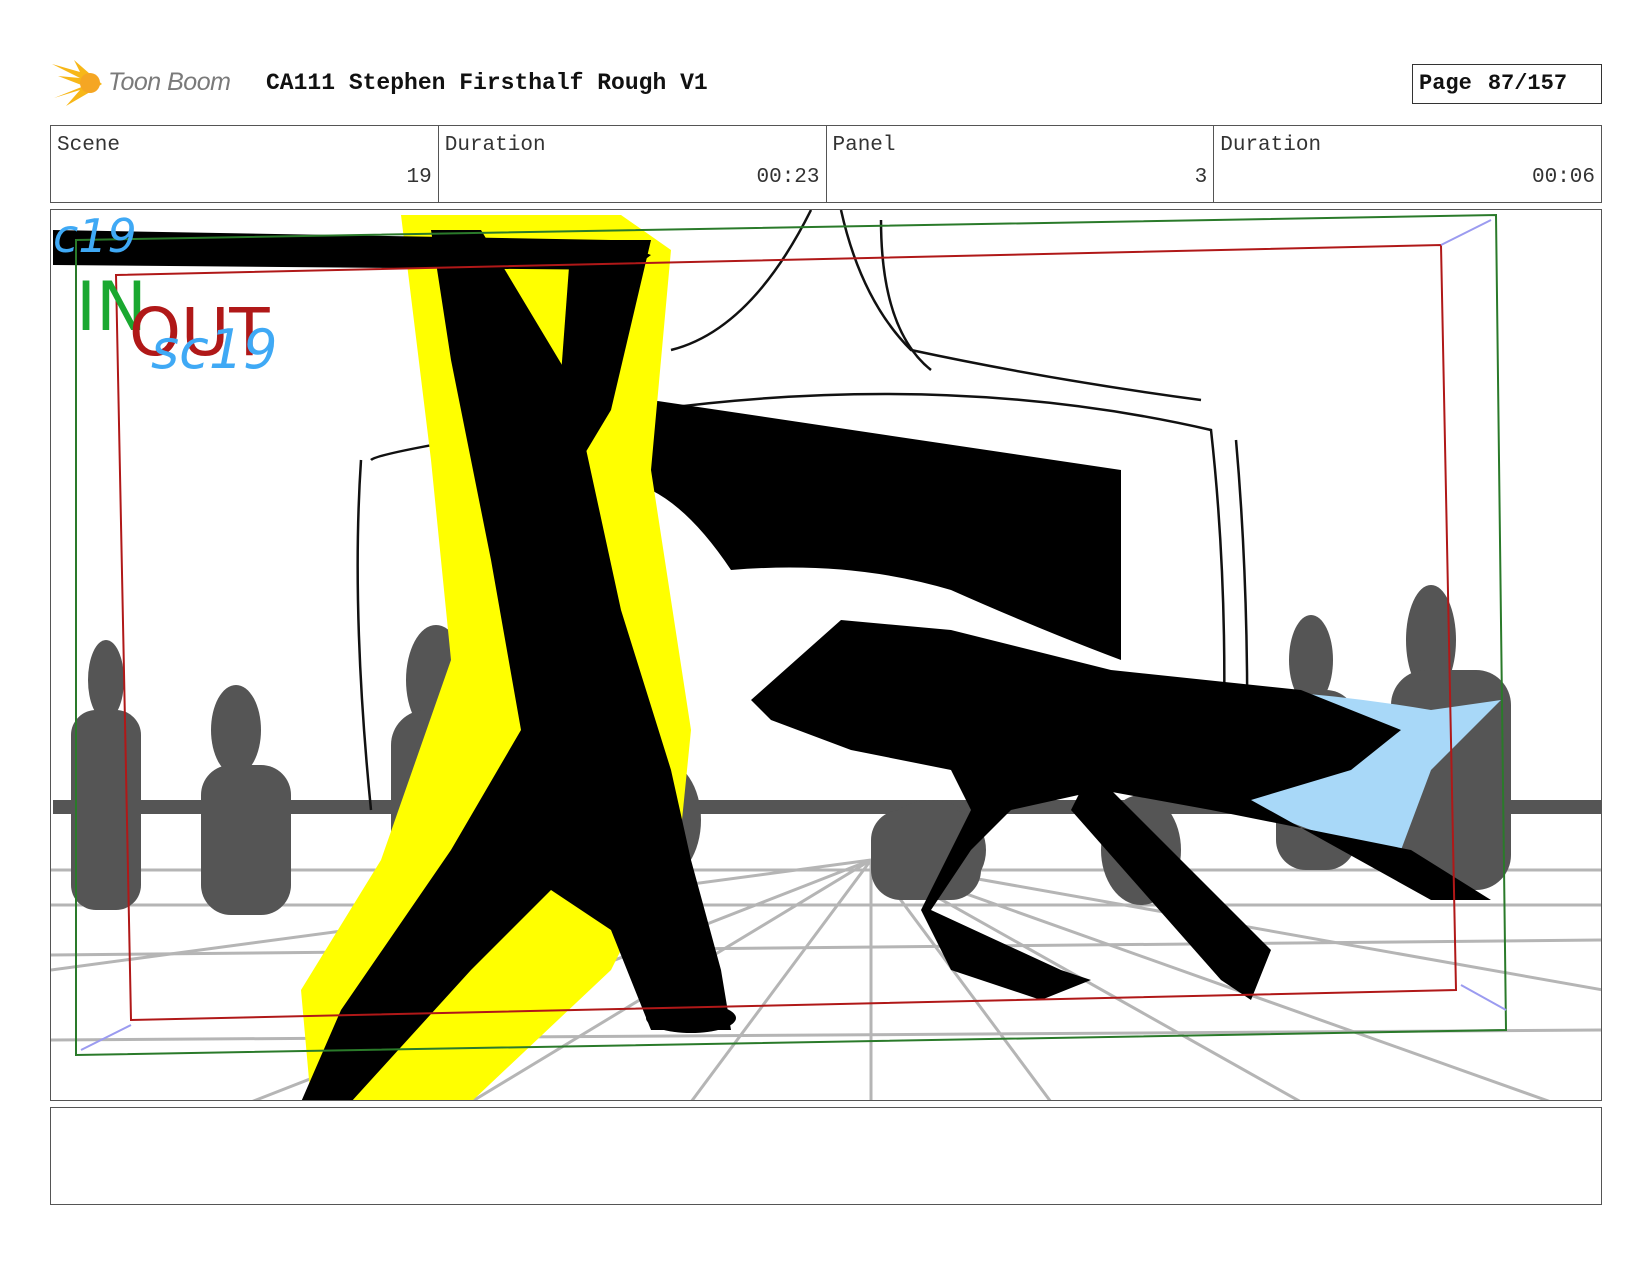 Image resolution: width=1650 pixels, height=1275 pixels. Describe the element at coordinates (245, 164) in the screenshot. I see `scene-cell: Scene 19` at that location.